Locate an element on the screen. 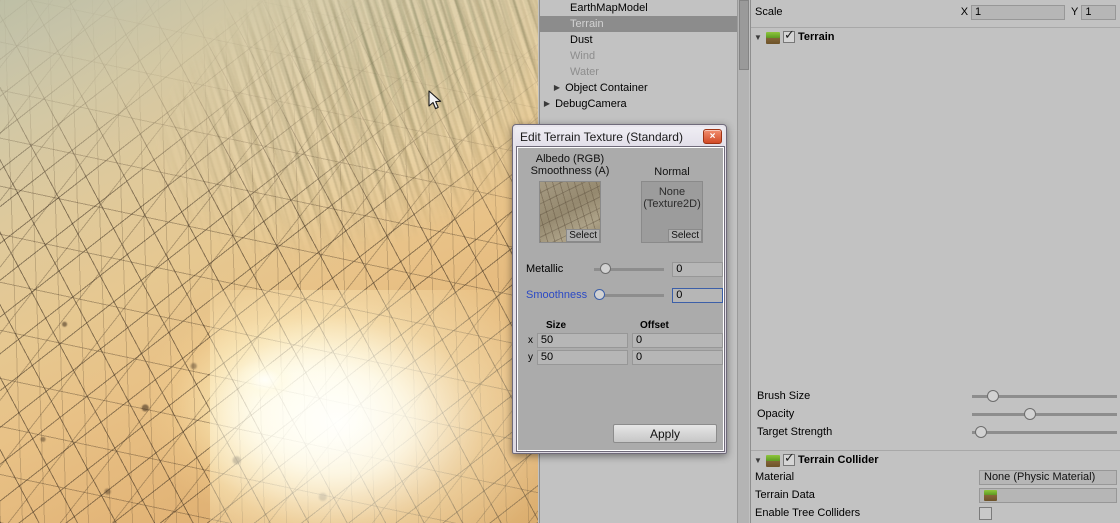 The image size is (1120, 523). tiling-size-y-field: 50 is located at coordinates (582, 357).